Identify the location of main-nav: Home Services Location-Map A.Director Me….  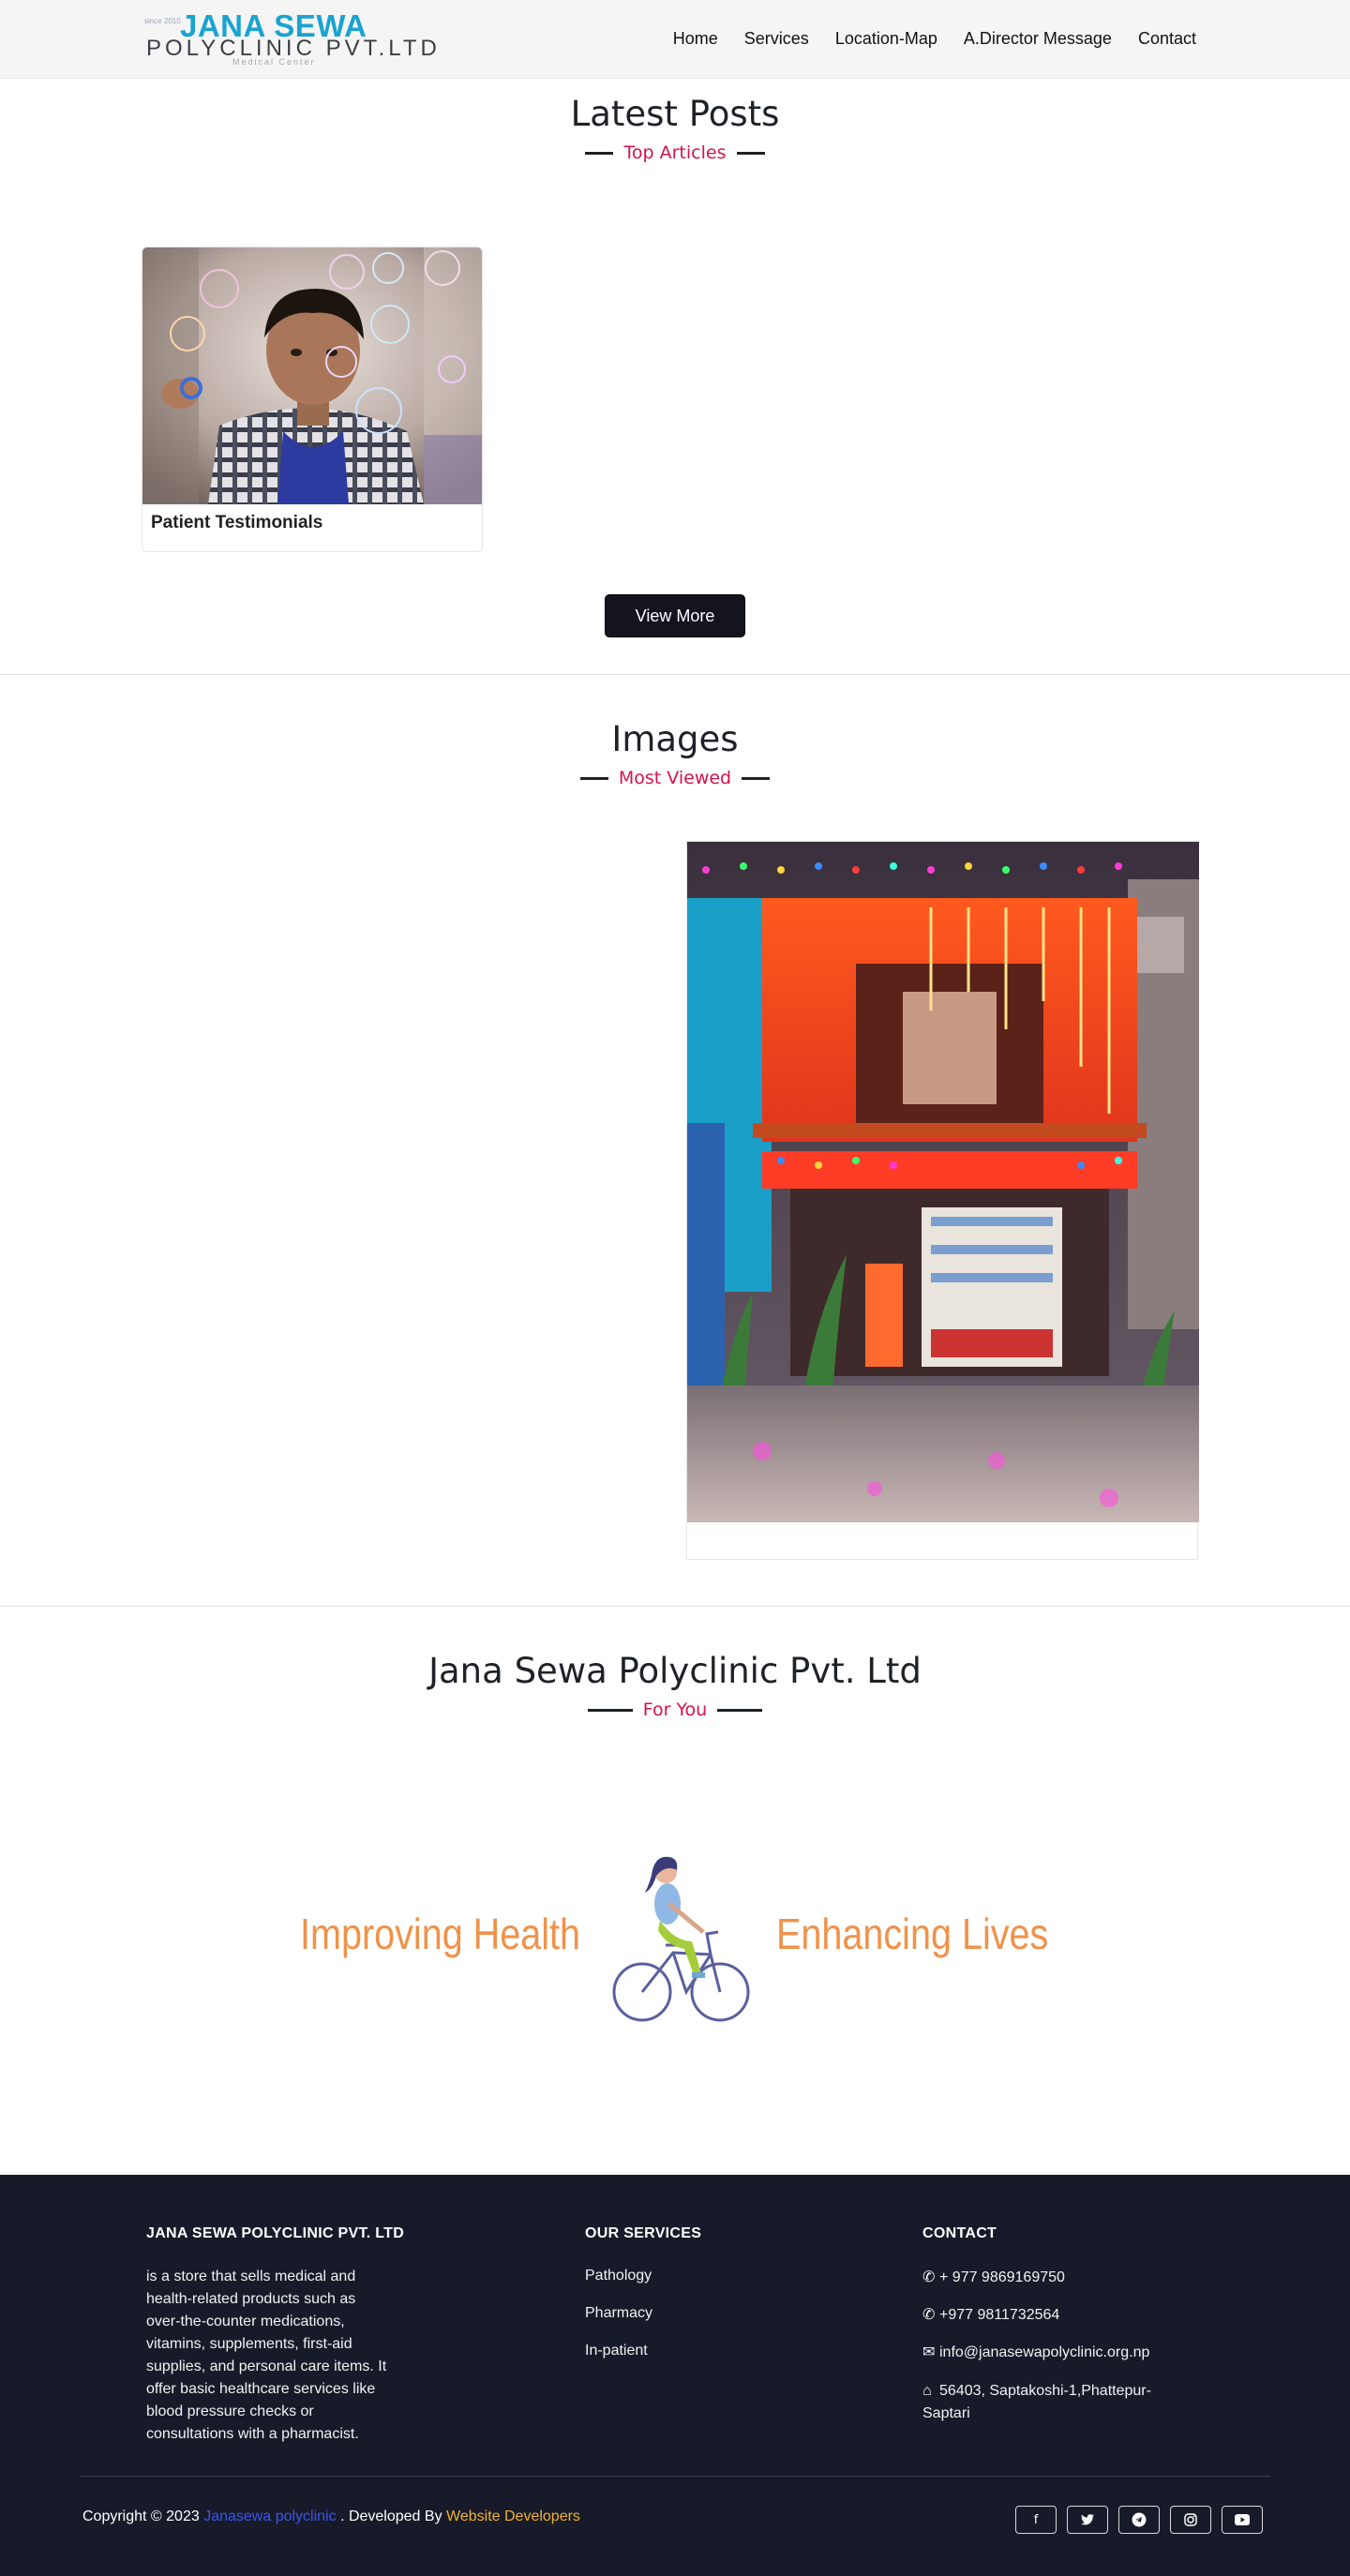
(934, 39).